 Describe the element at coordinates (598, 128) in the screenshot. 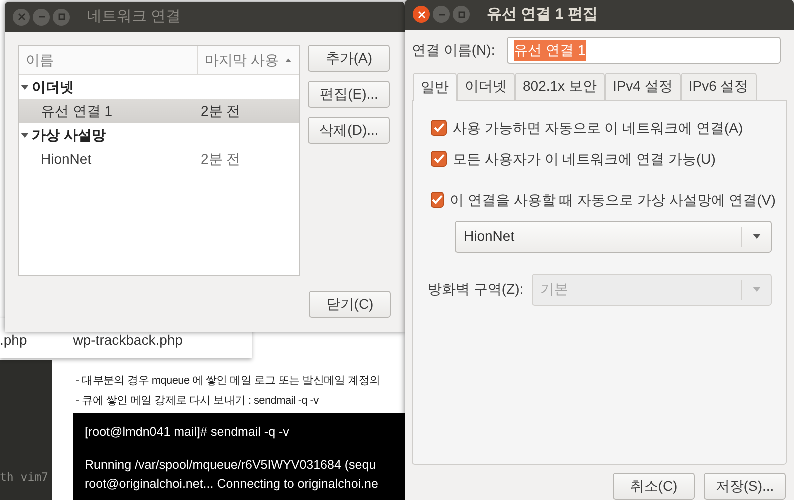

I see `checkbox-label: 사용 가능하면 자동으로 이 네트워크에 연결(A)` at that location.